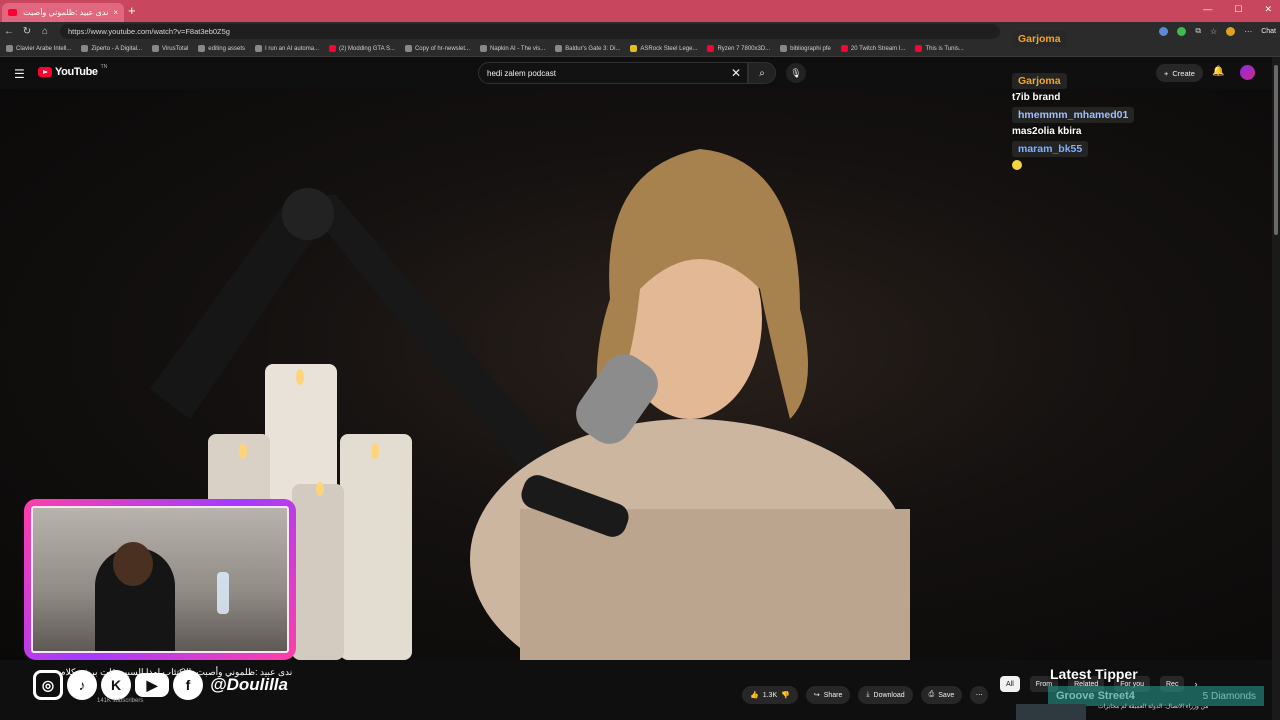  What do you see at coordinates (48, 685) in the screenshot?
I see `instagram-icon: ◎` at bounding box center [48, 685].